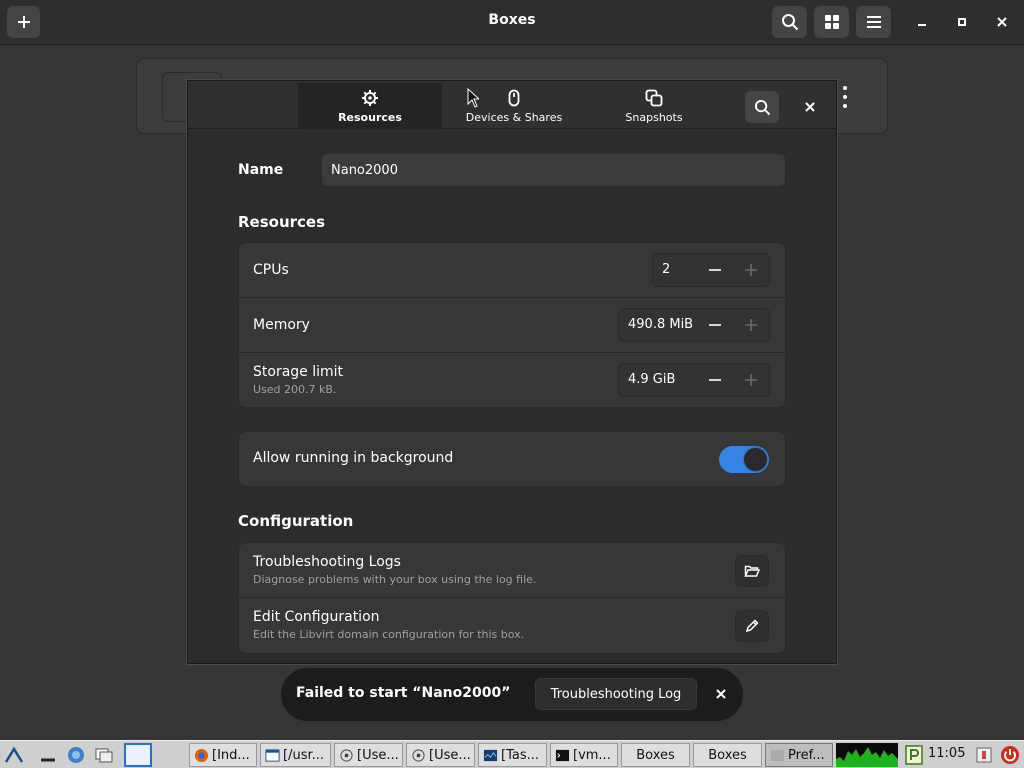 This screenshot has height=768, width=1024. I want to click on row-title: Edit Configuration, so click(316, 617).